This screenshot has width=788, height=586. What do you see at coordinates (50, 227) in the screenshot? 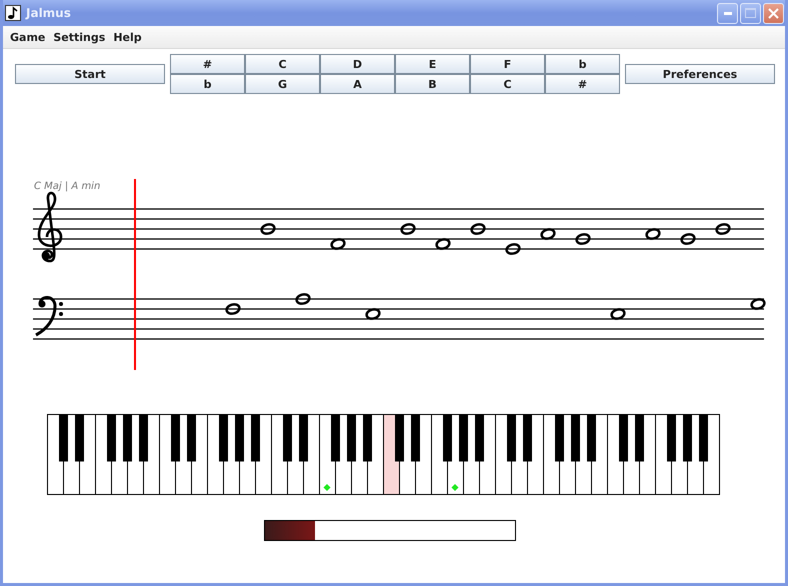
I see `treble-clef-icon` at bounding box center [50, 227].